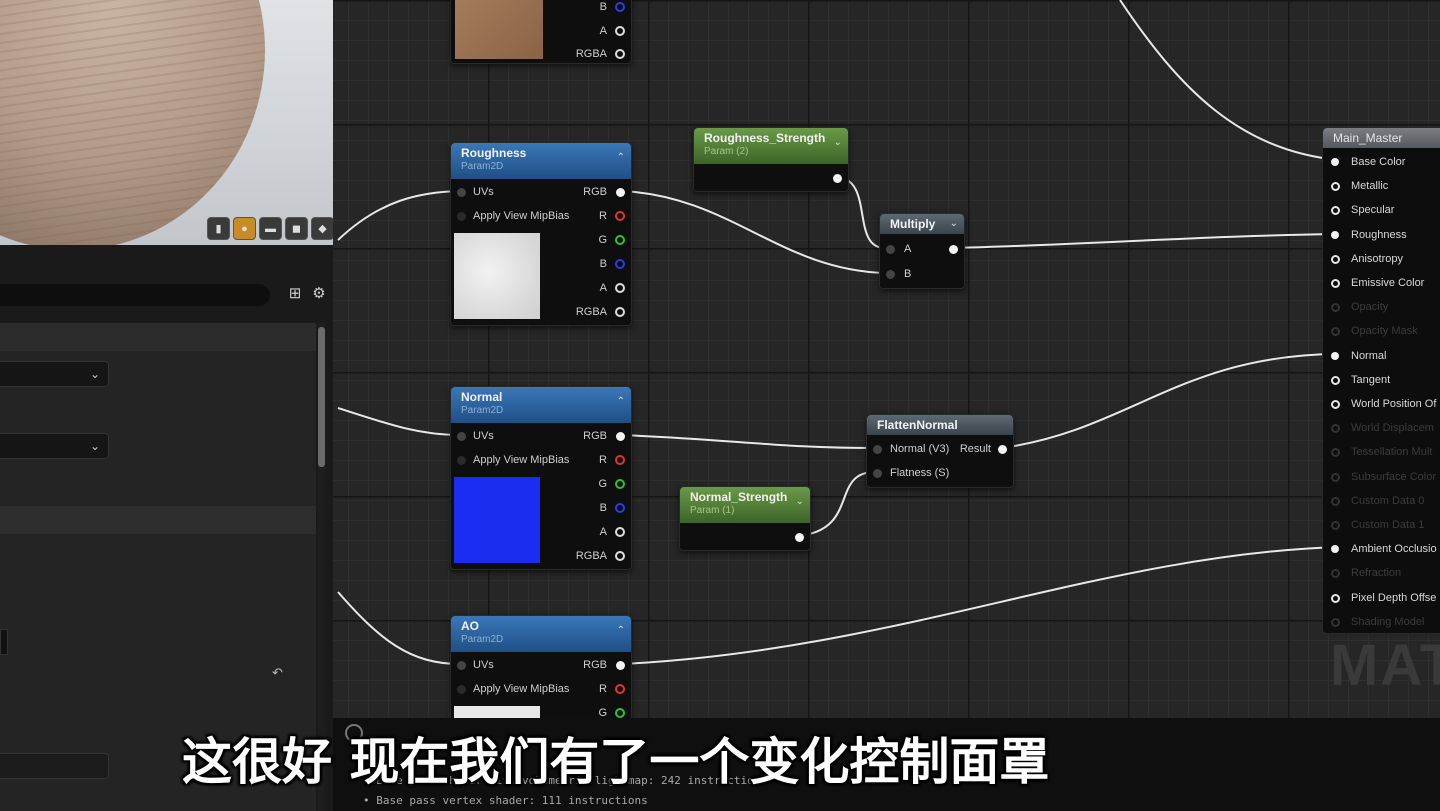 This screenshot has height=811, width=1440. Describe the element at coordinates (1358, 356) in the screenshot. I see `master-pin-row: Normal` at that location.